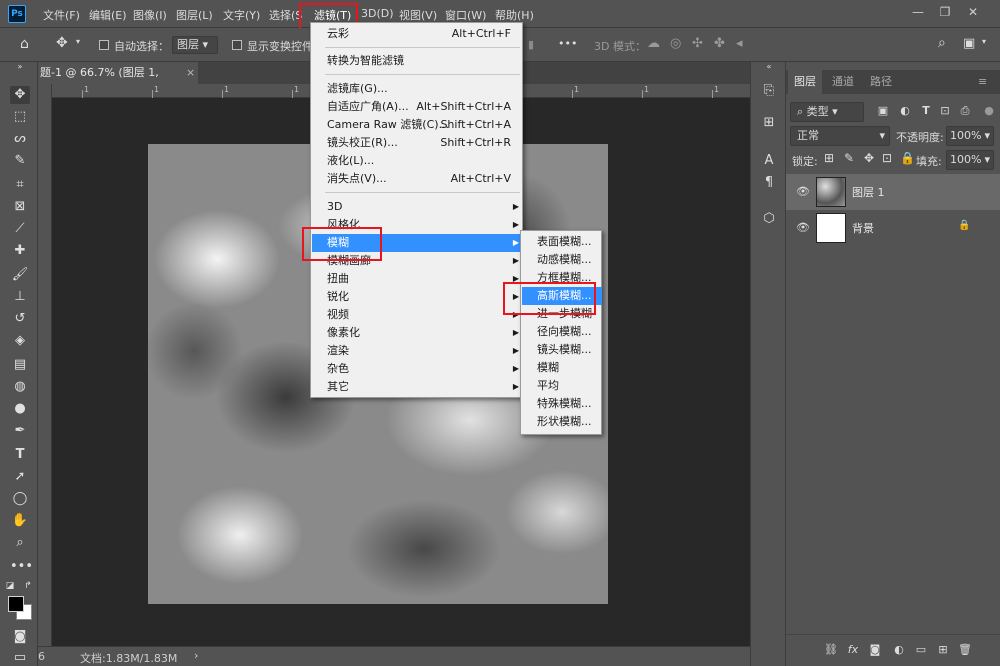 Image resolution: width=1000 pixels, height=666 pixels. Describe the element at coordinates (108, 15) in the screenshot. I see `menu-edit: 编辑(E)` at that location.